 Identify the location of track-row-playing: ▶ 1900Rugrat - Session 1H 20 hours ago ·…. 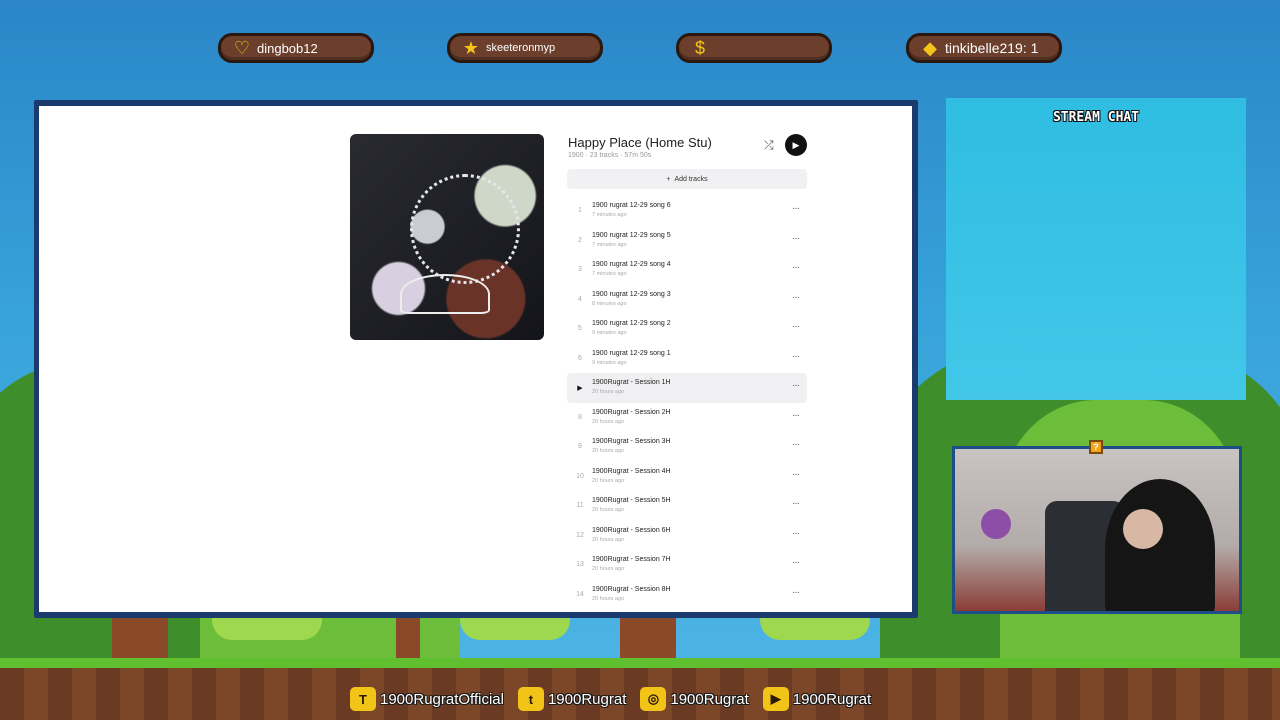
(687, 388).